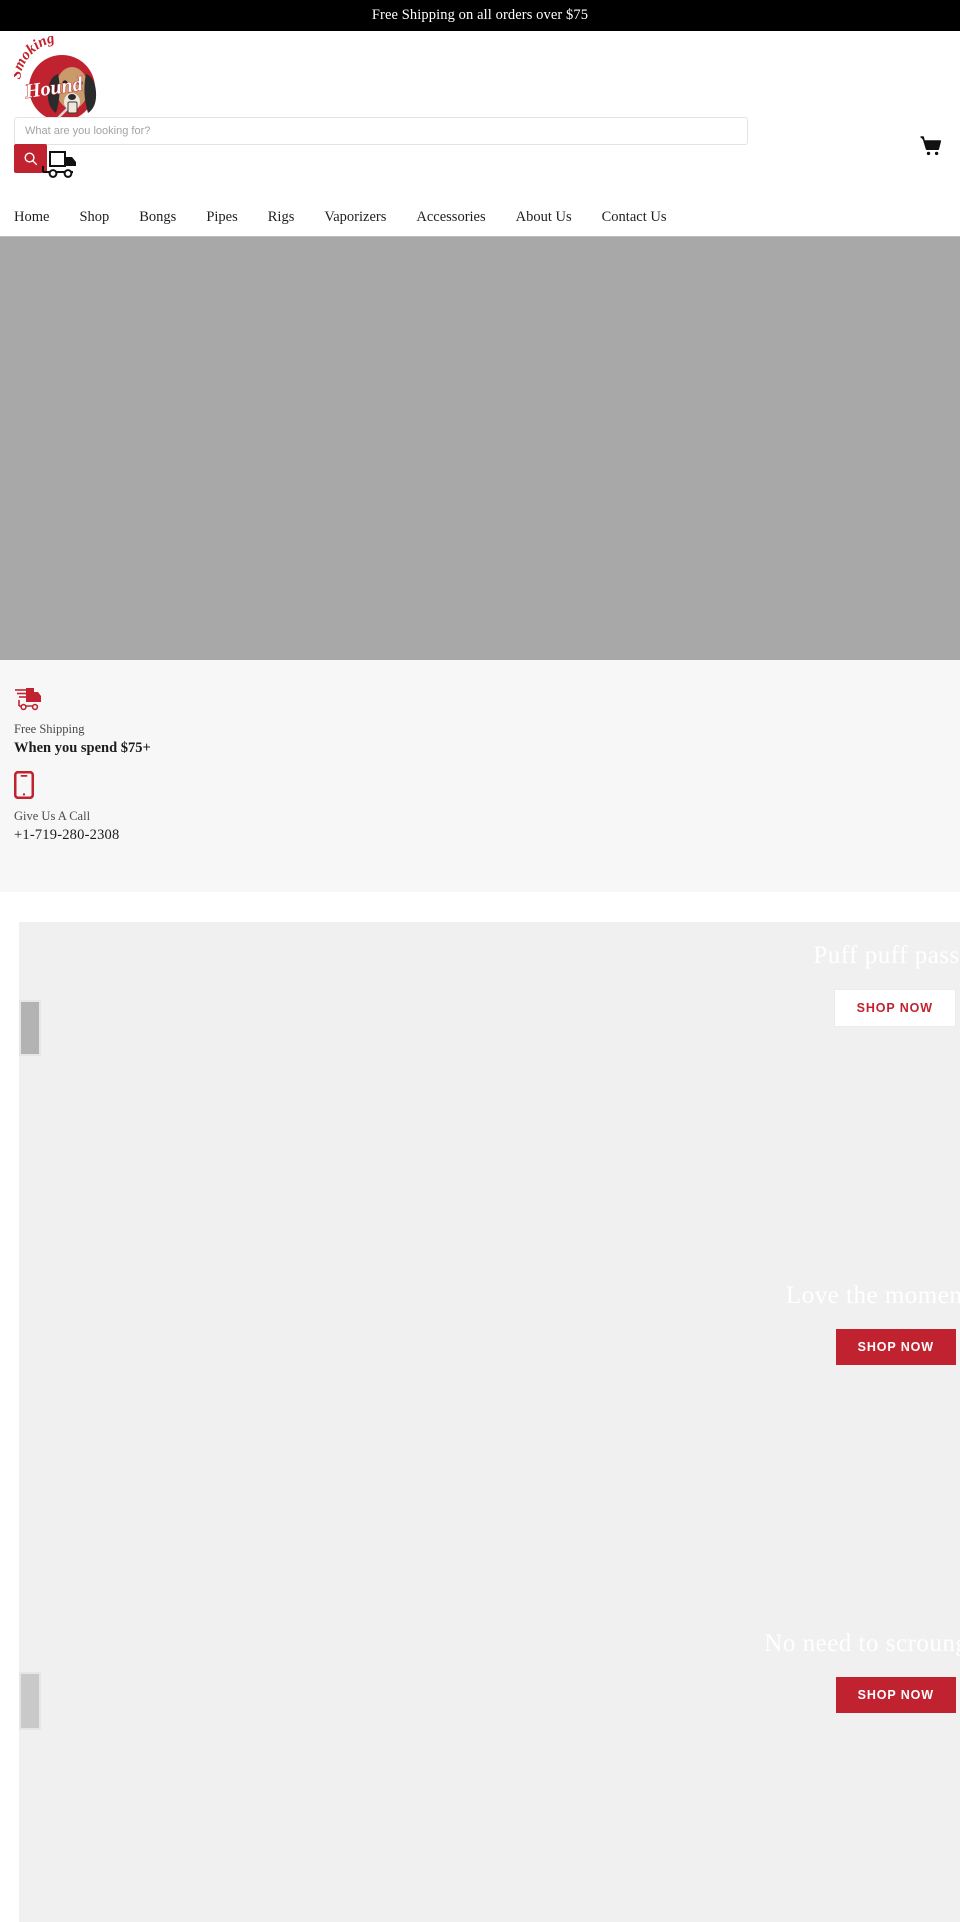  What do you see at coordinates (552, 217) in the screenshot?
I see `nav-item-about-us: About Us` at bounding box center [552, 217].